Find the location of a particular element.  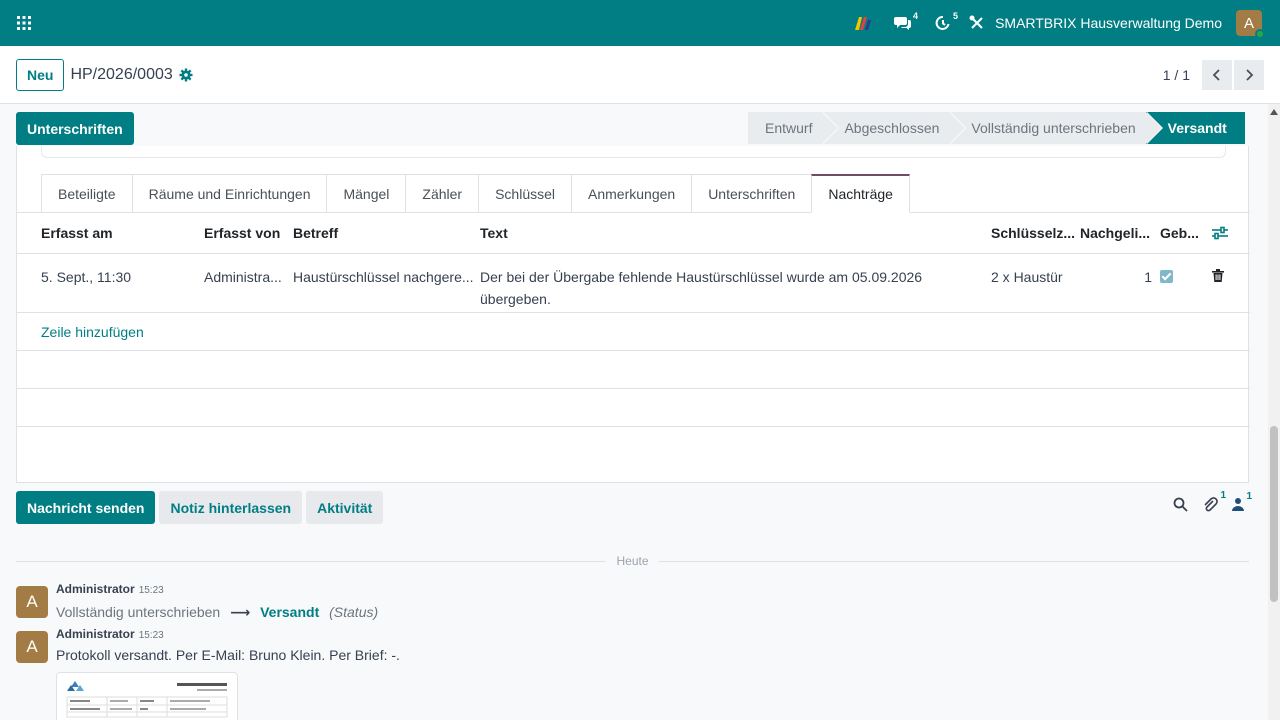

chevron-right-icon is located at coordinates (1250, 74).